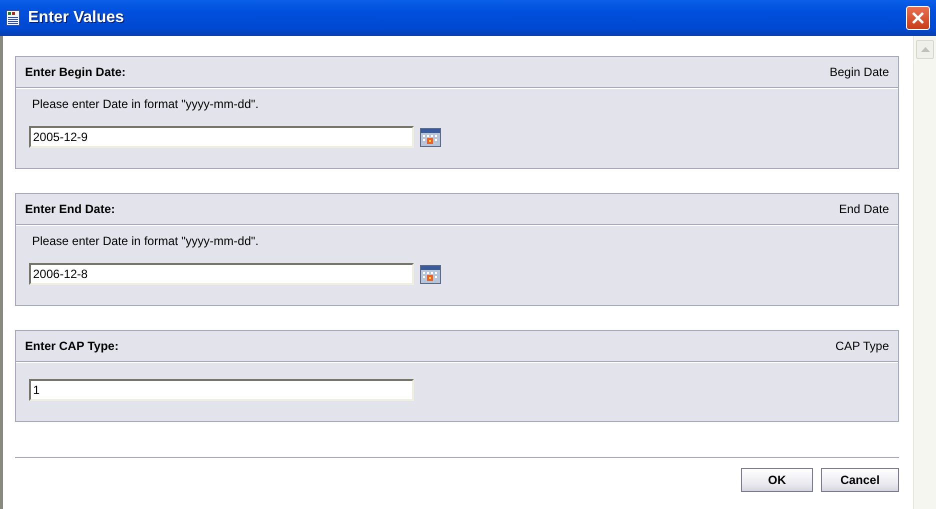  I want to click on close-icon, so click(918, 18).